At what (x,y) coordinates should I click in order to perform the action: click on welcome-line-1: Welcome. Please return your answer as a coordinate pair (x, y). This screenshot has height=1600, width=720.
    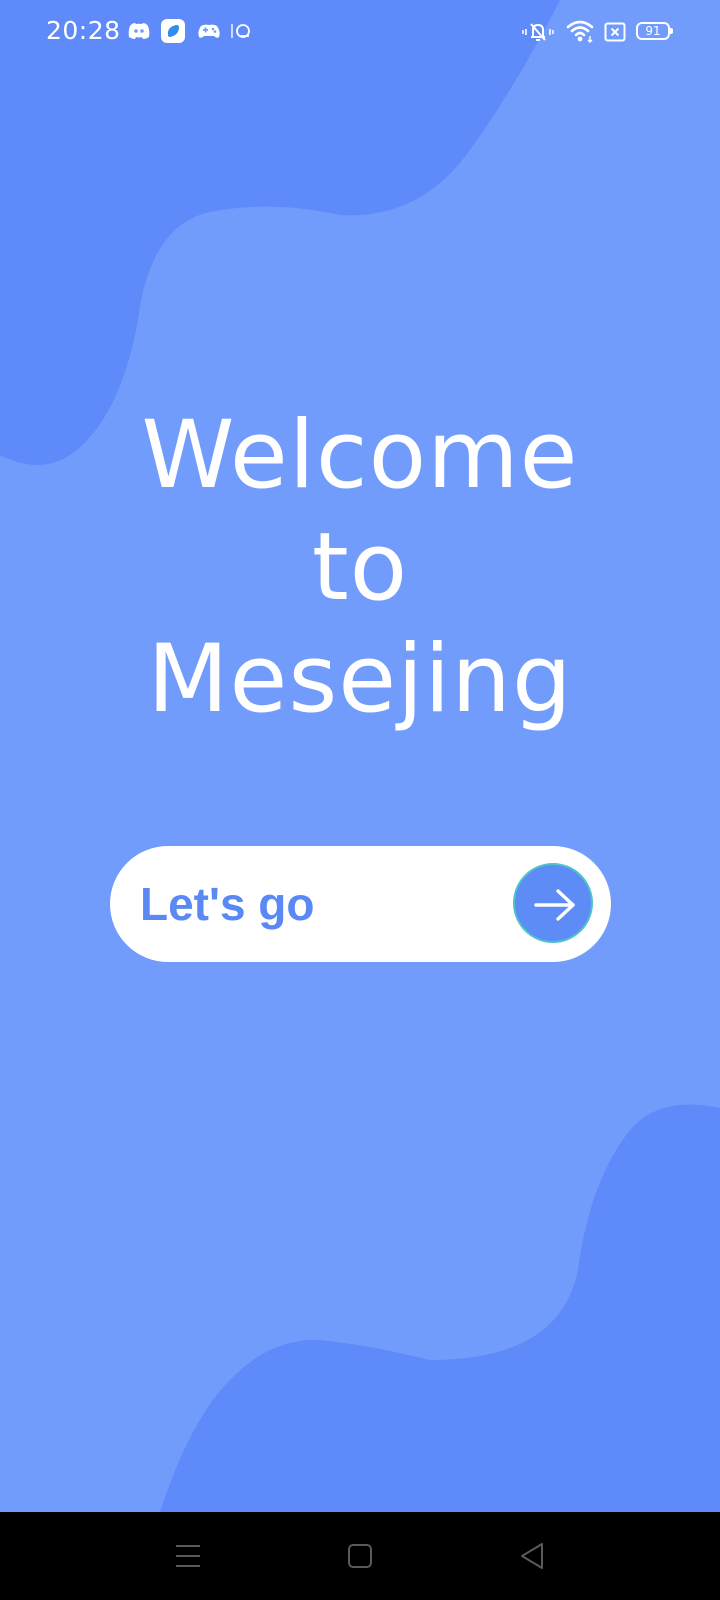
    Looking at the image, I should click on (360, 455).